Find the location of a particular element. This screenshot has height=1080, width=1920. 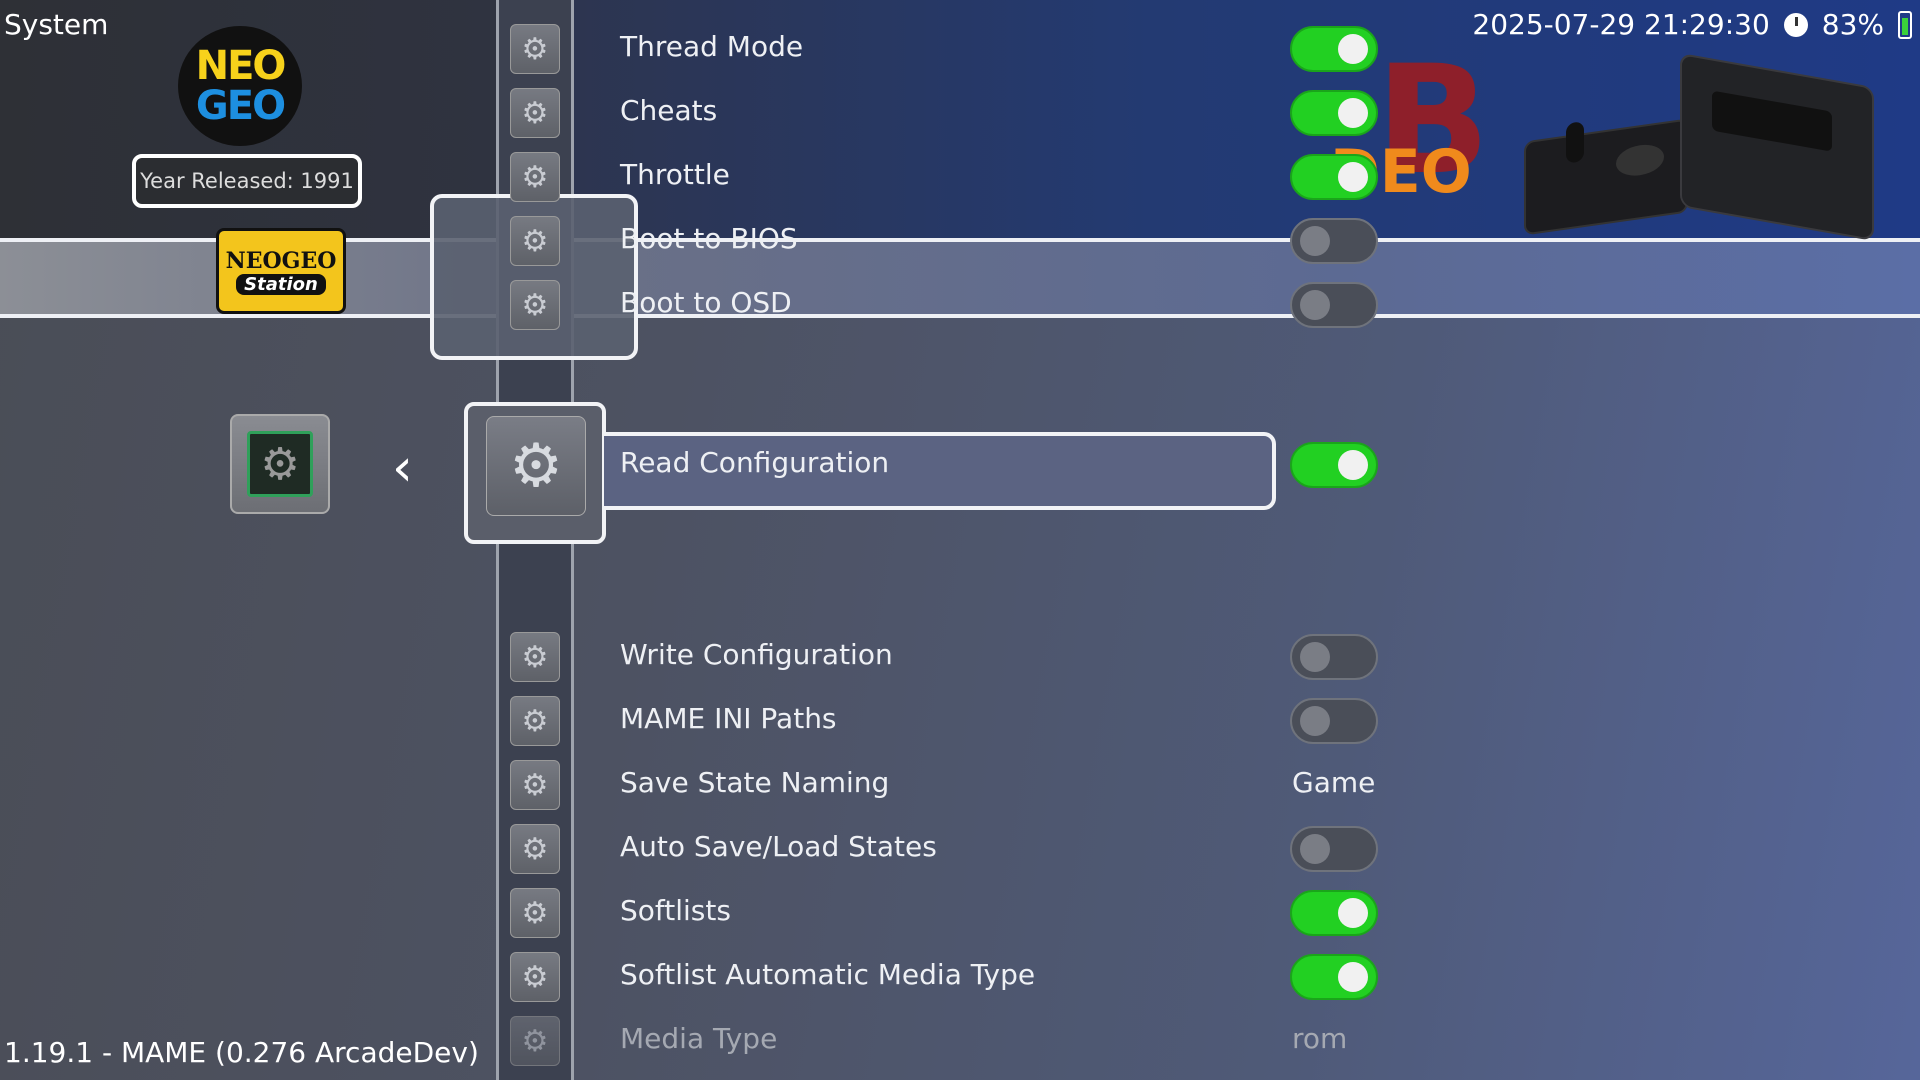

arcade-stick is located at coordinates (1606, 177).